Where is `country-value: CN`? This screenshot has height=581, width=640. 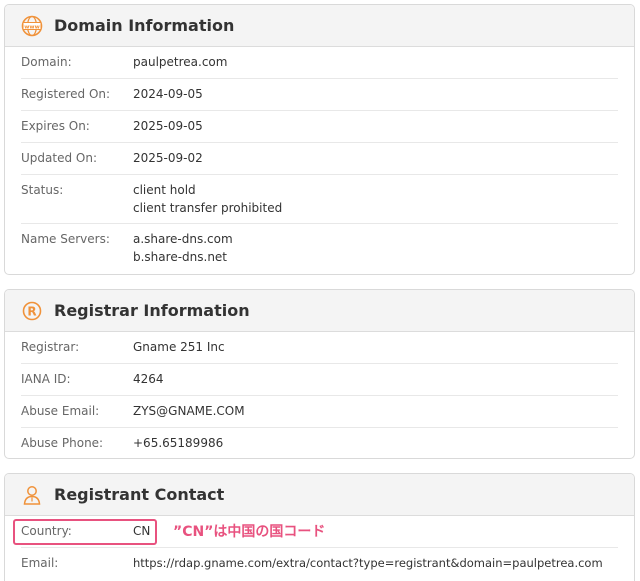
country-value: CN is located at coordinates (142, 531).